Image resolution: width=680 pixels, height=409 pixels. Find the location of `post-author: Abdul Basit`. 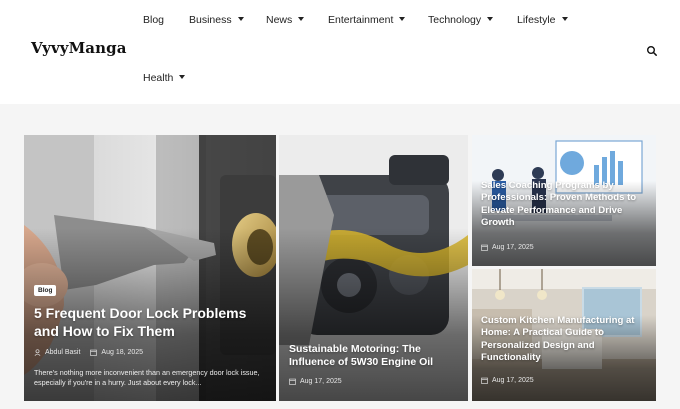

post-author: Abdul Basit is located at coordinates (62, 352).